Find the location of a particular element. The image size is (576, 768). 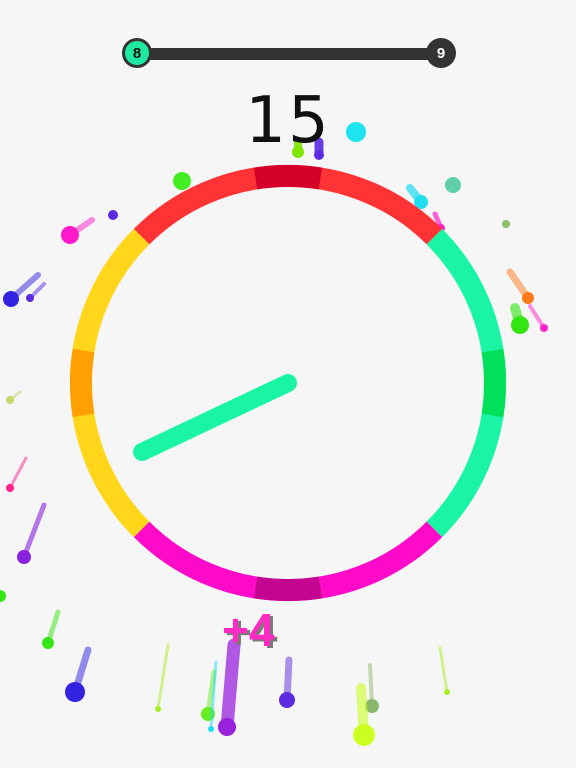

current-level-number: 8 is located at coordinates (137, 53).